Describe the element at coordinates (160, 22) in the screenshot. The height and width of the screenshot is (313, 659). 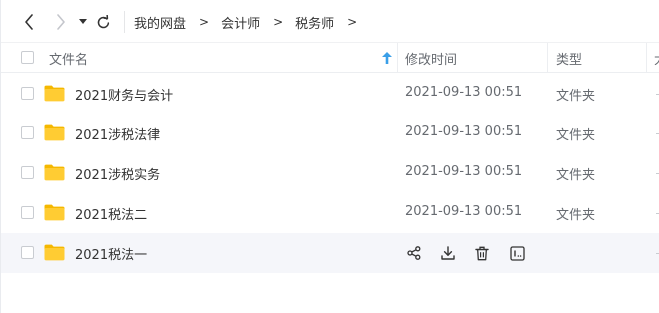
I see `breadcrumb-item-home: 我的网盘` at that location.